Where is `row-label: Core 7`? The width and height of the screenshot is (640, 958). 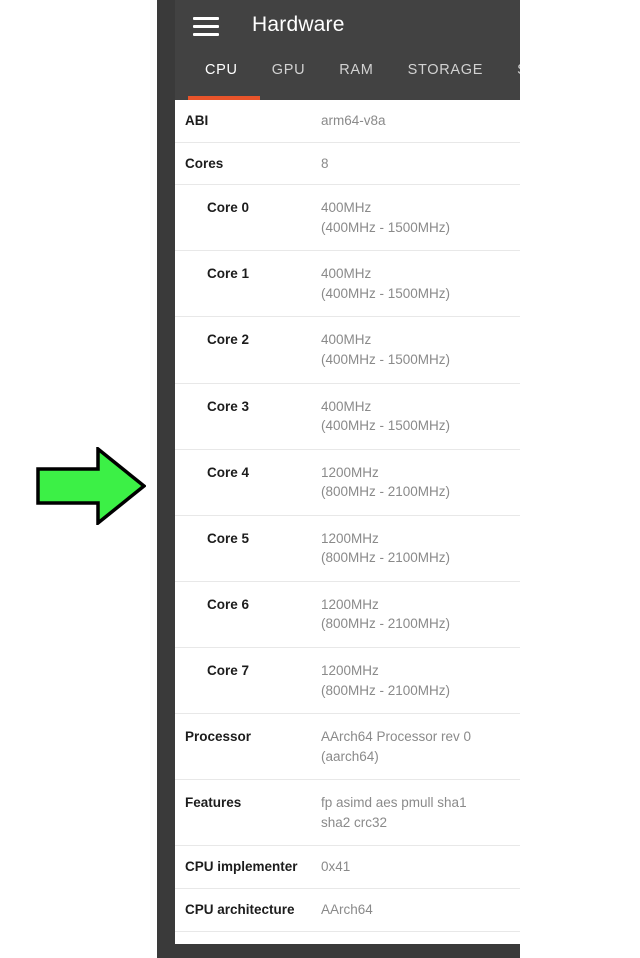
row-label: Core 7 is located at coordinates (228, 670).